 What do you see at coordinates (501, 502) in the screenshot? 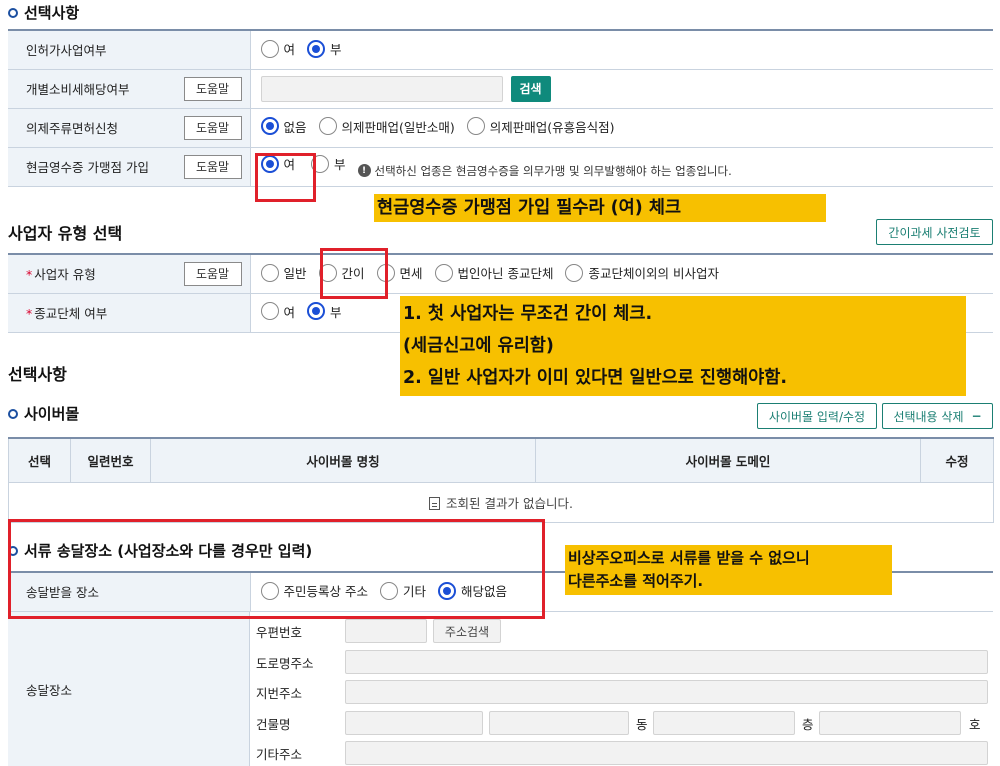
I see `empty-result-row: 조회된 결과가 없습니다.` at bounding box center [501, 502].